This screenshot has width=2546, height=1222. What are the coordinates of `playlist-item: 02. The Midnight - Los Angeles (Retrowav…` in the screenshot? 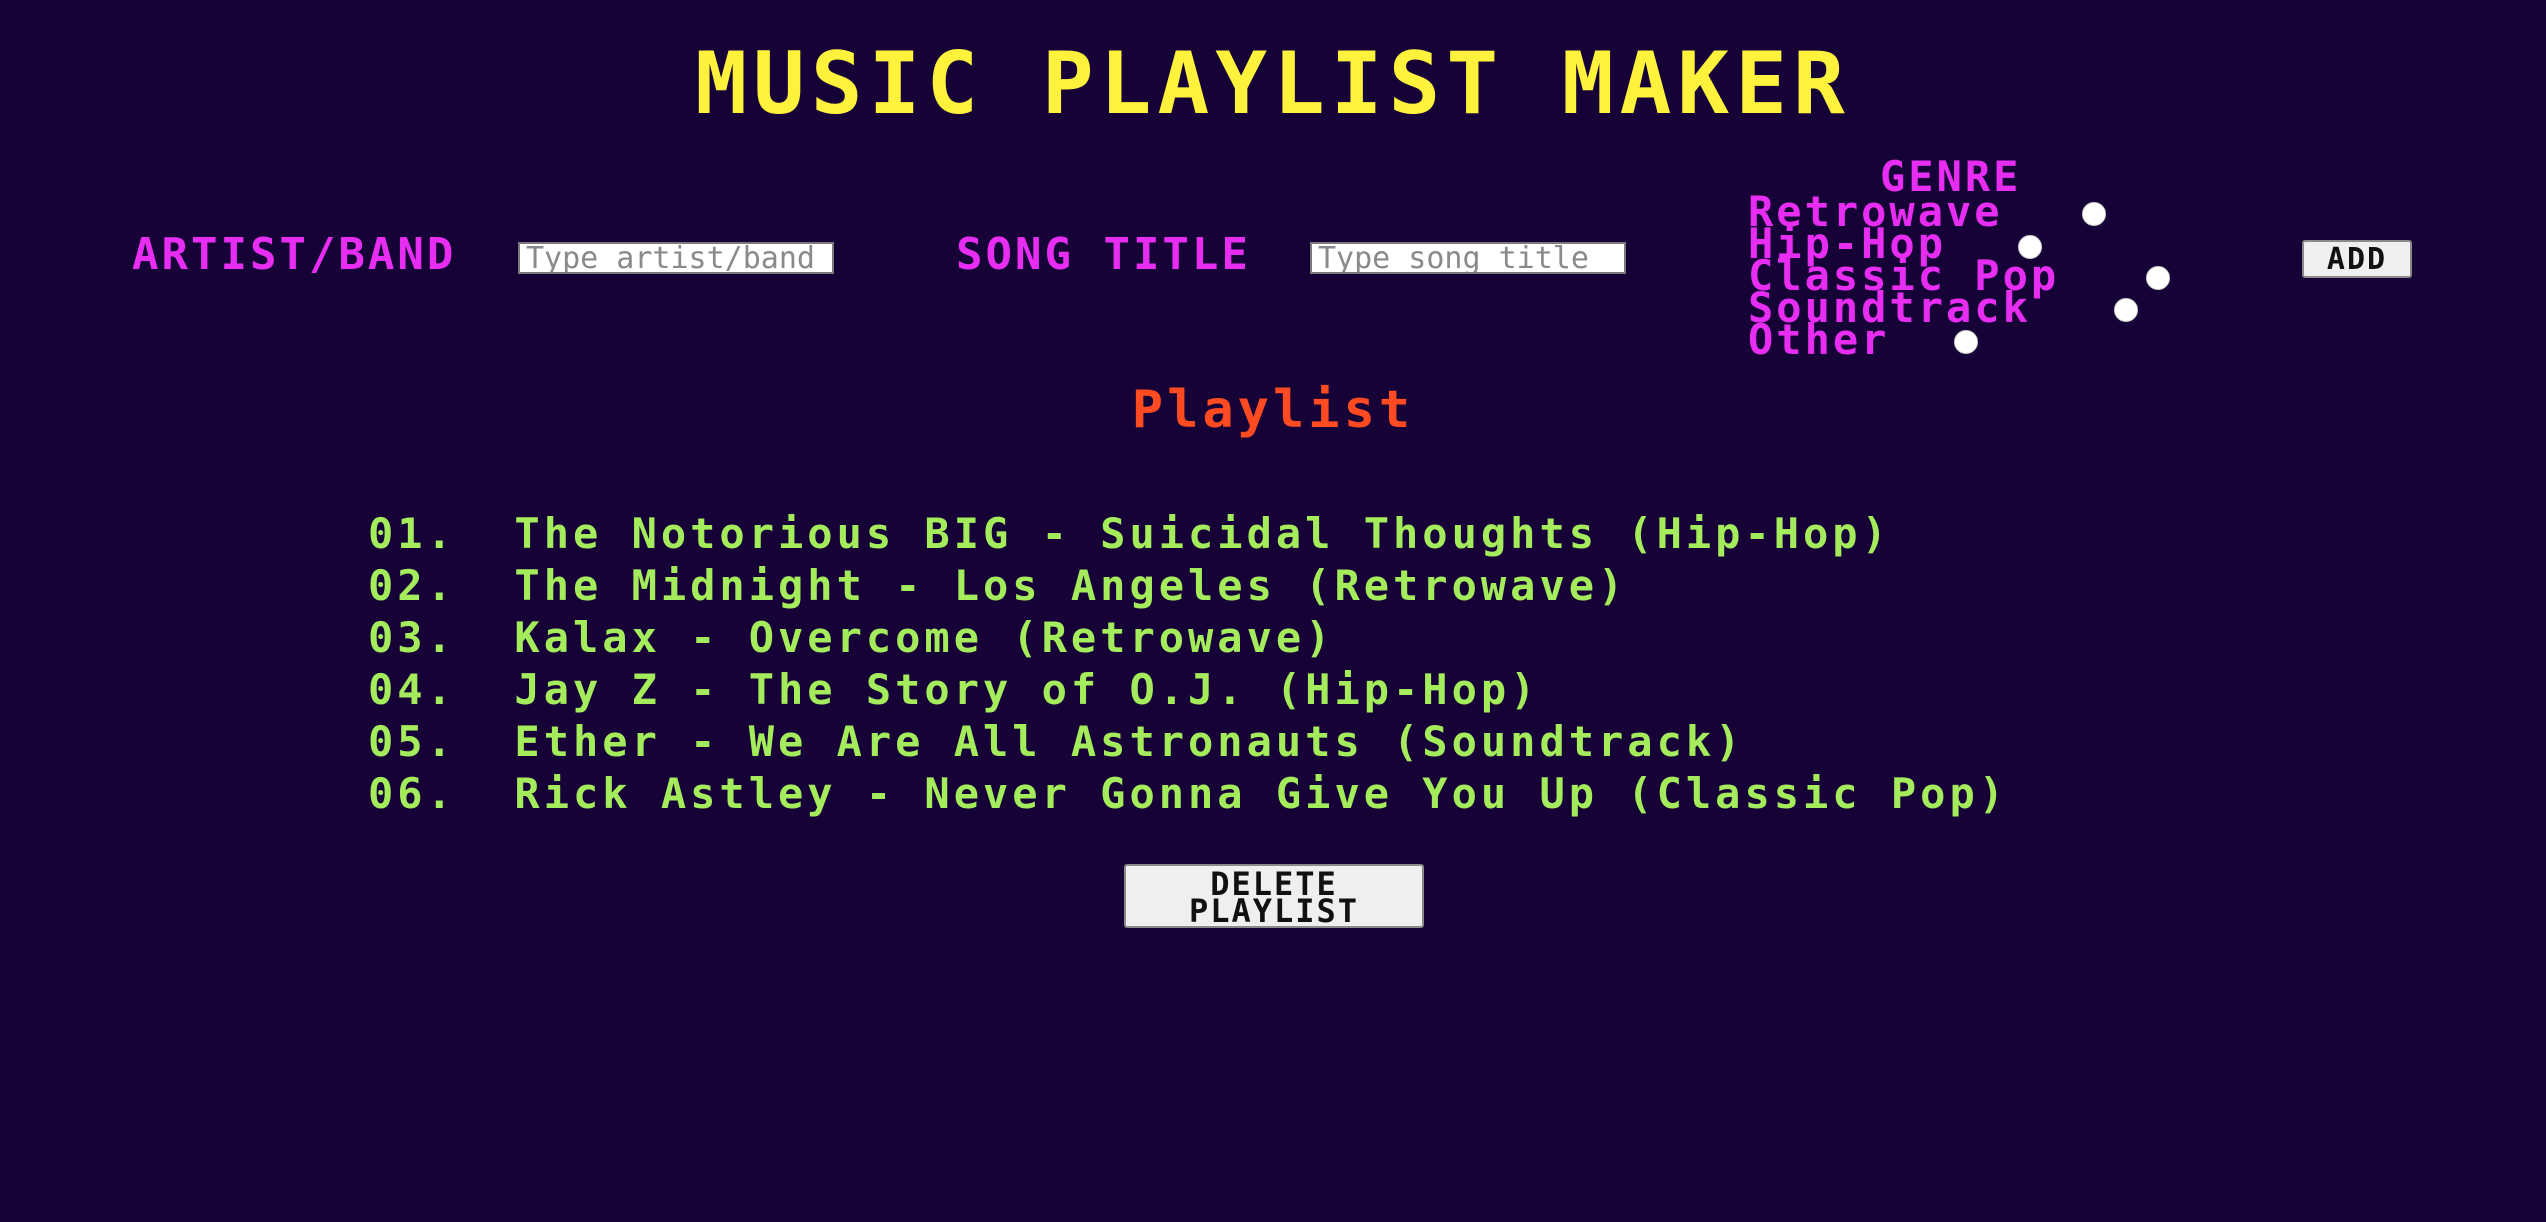 It's located at (998, 585).